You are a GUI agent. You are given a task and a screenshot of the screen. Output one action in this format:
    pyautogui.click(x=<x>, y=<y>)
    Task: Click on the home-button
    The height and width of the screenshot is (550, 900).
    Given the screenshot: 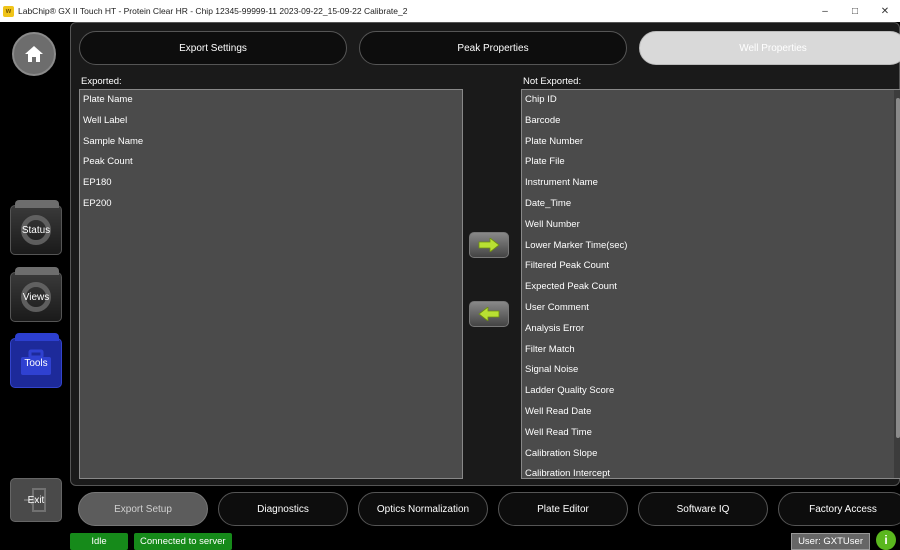 What is the action you would take?
    pyautogui.click(x=34, y=54)
    